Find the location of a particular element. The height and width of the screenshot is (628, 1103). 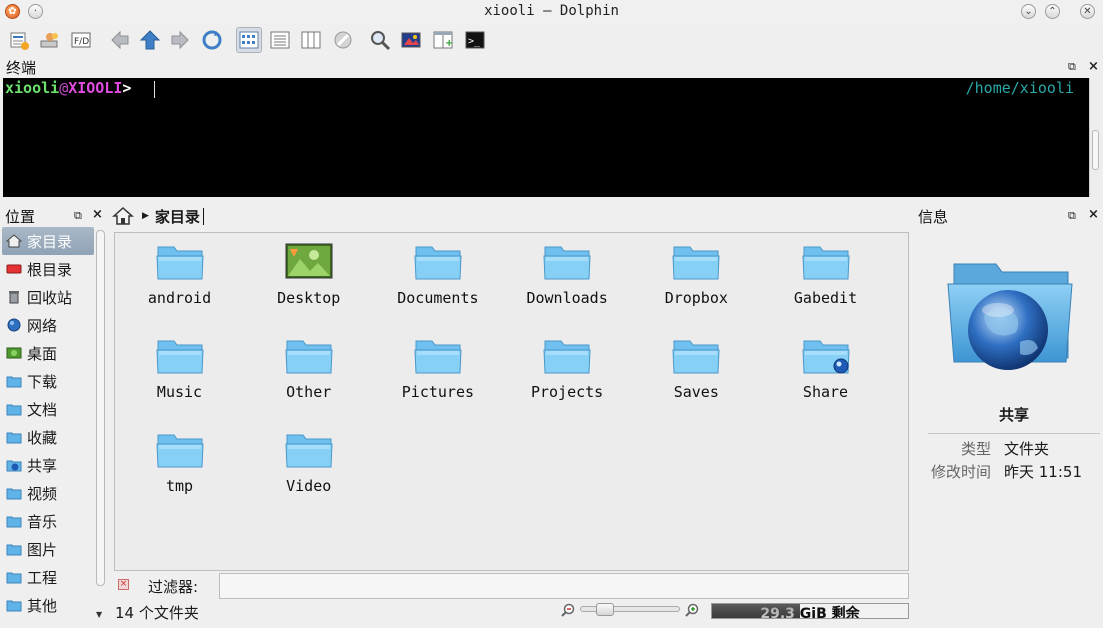

places-scrollbar: ▼ is located at coordinates (100, 426).